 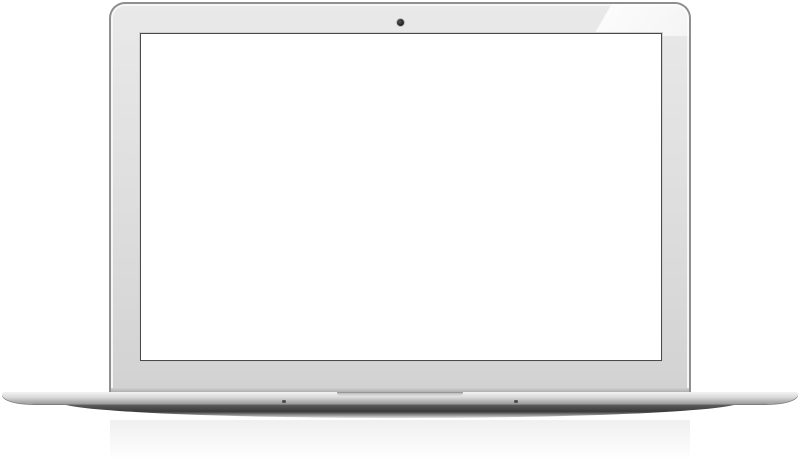 What do you see at coordinates (400, 440) in the screenshot?
I see `surface-reflection` at bounding box center [400, 440].